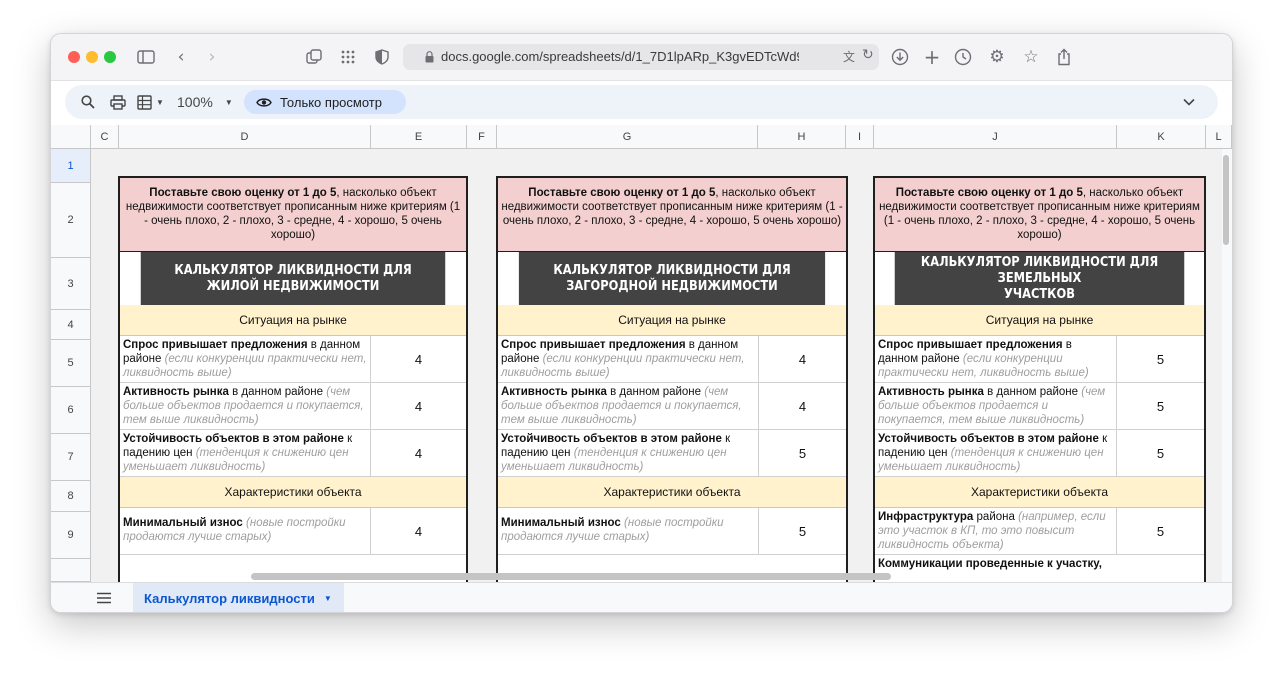 The height and width of the screenshot is (677, 1280). Describe the element at coordinates (71, 457) in the screenshot. I see `row-header: 7` at that location.